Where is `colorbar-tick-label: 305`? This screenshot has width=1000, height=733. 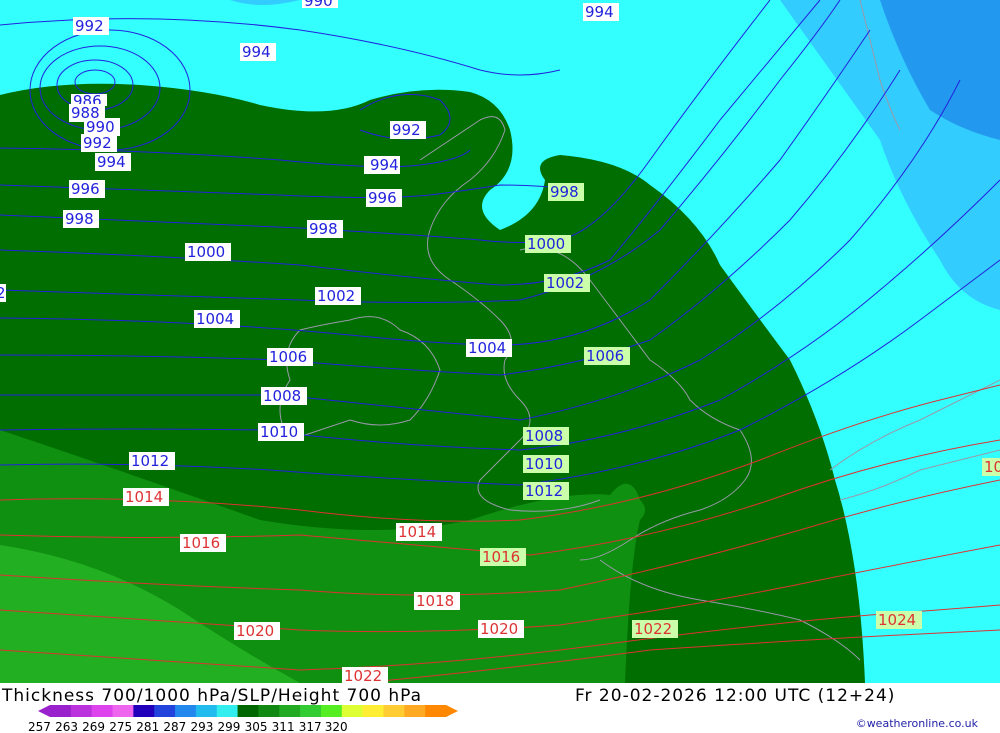
colorbar-tick-label: 305 is located at coordinates (256, 726).